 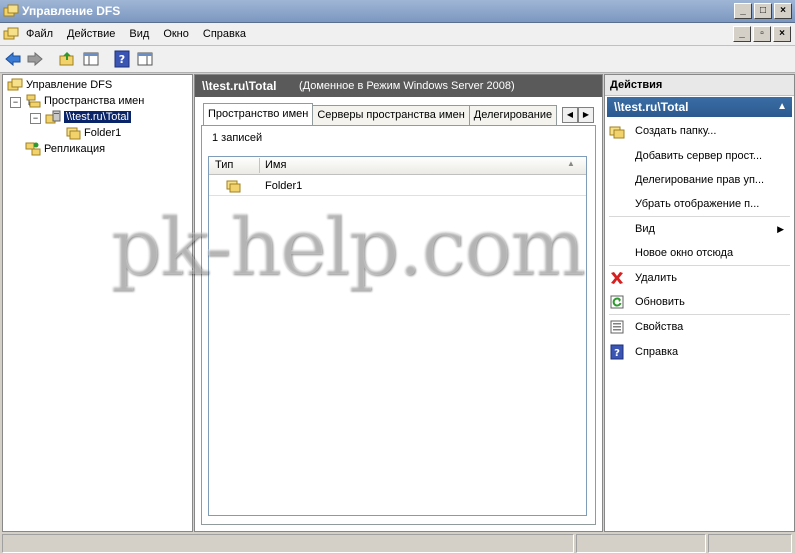 I want to click on tree-item-namespaces: Пространства имен, so click(x=84, y=101).